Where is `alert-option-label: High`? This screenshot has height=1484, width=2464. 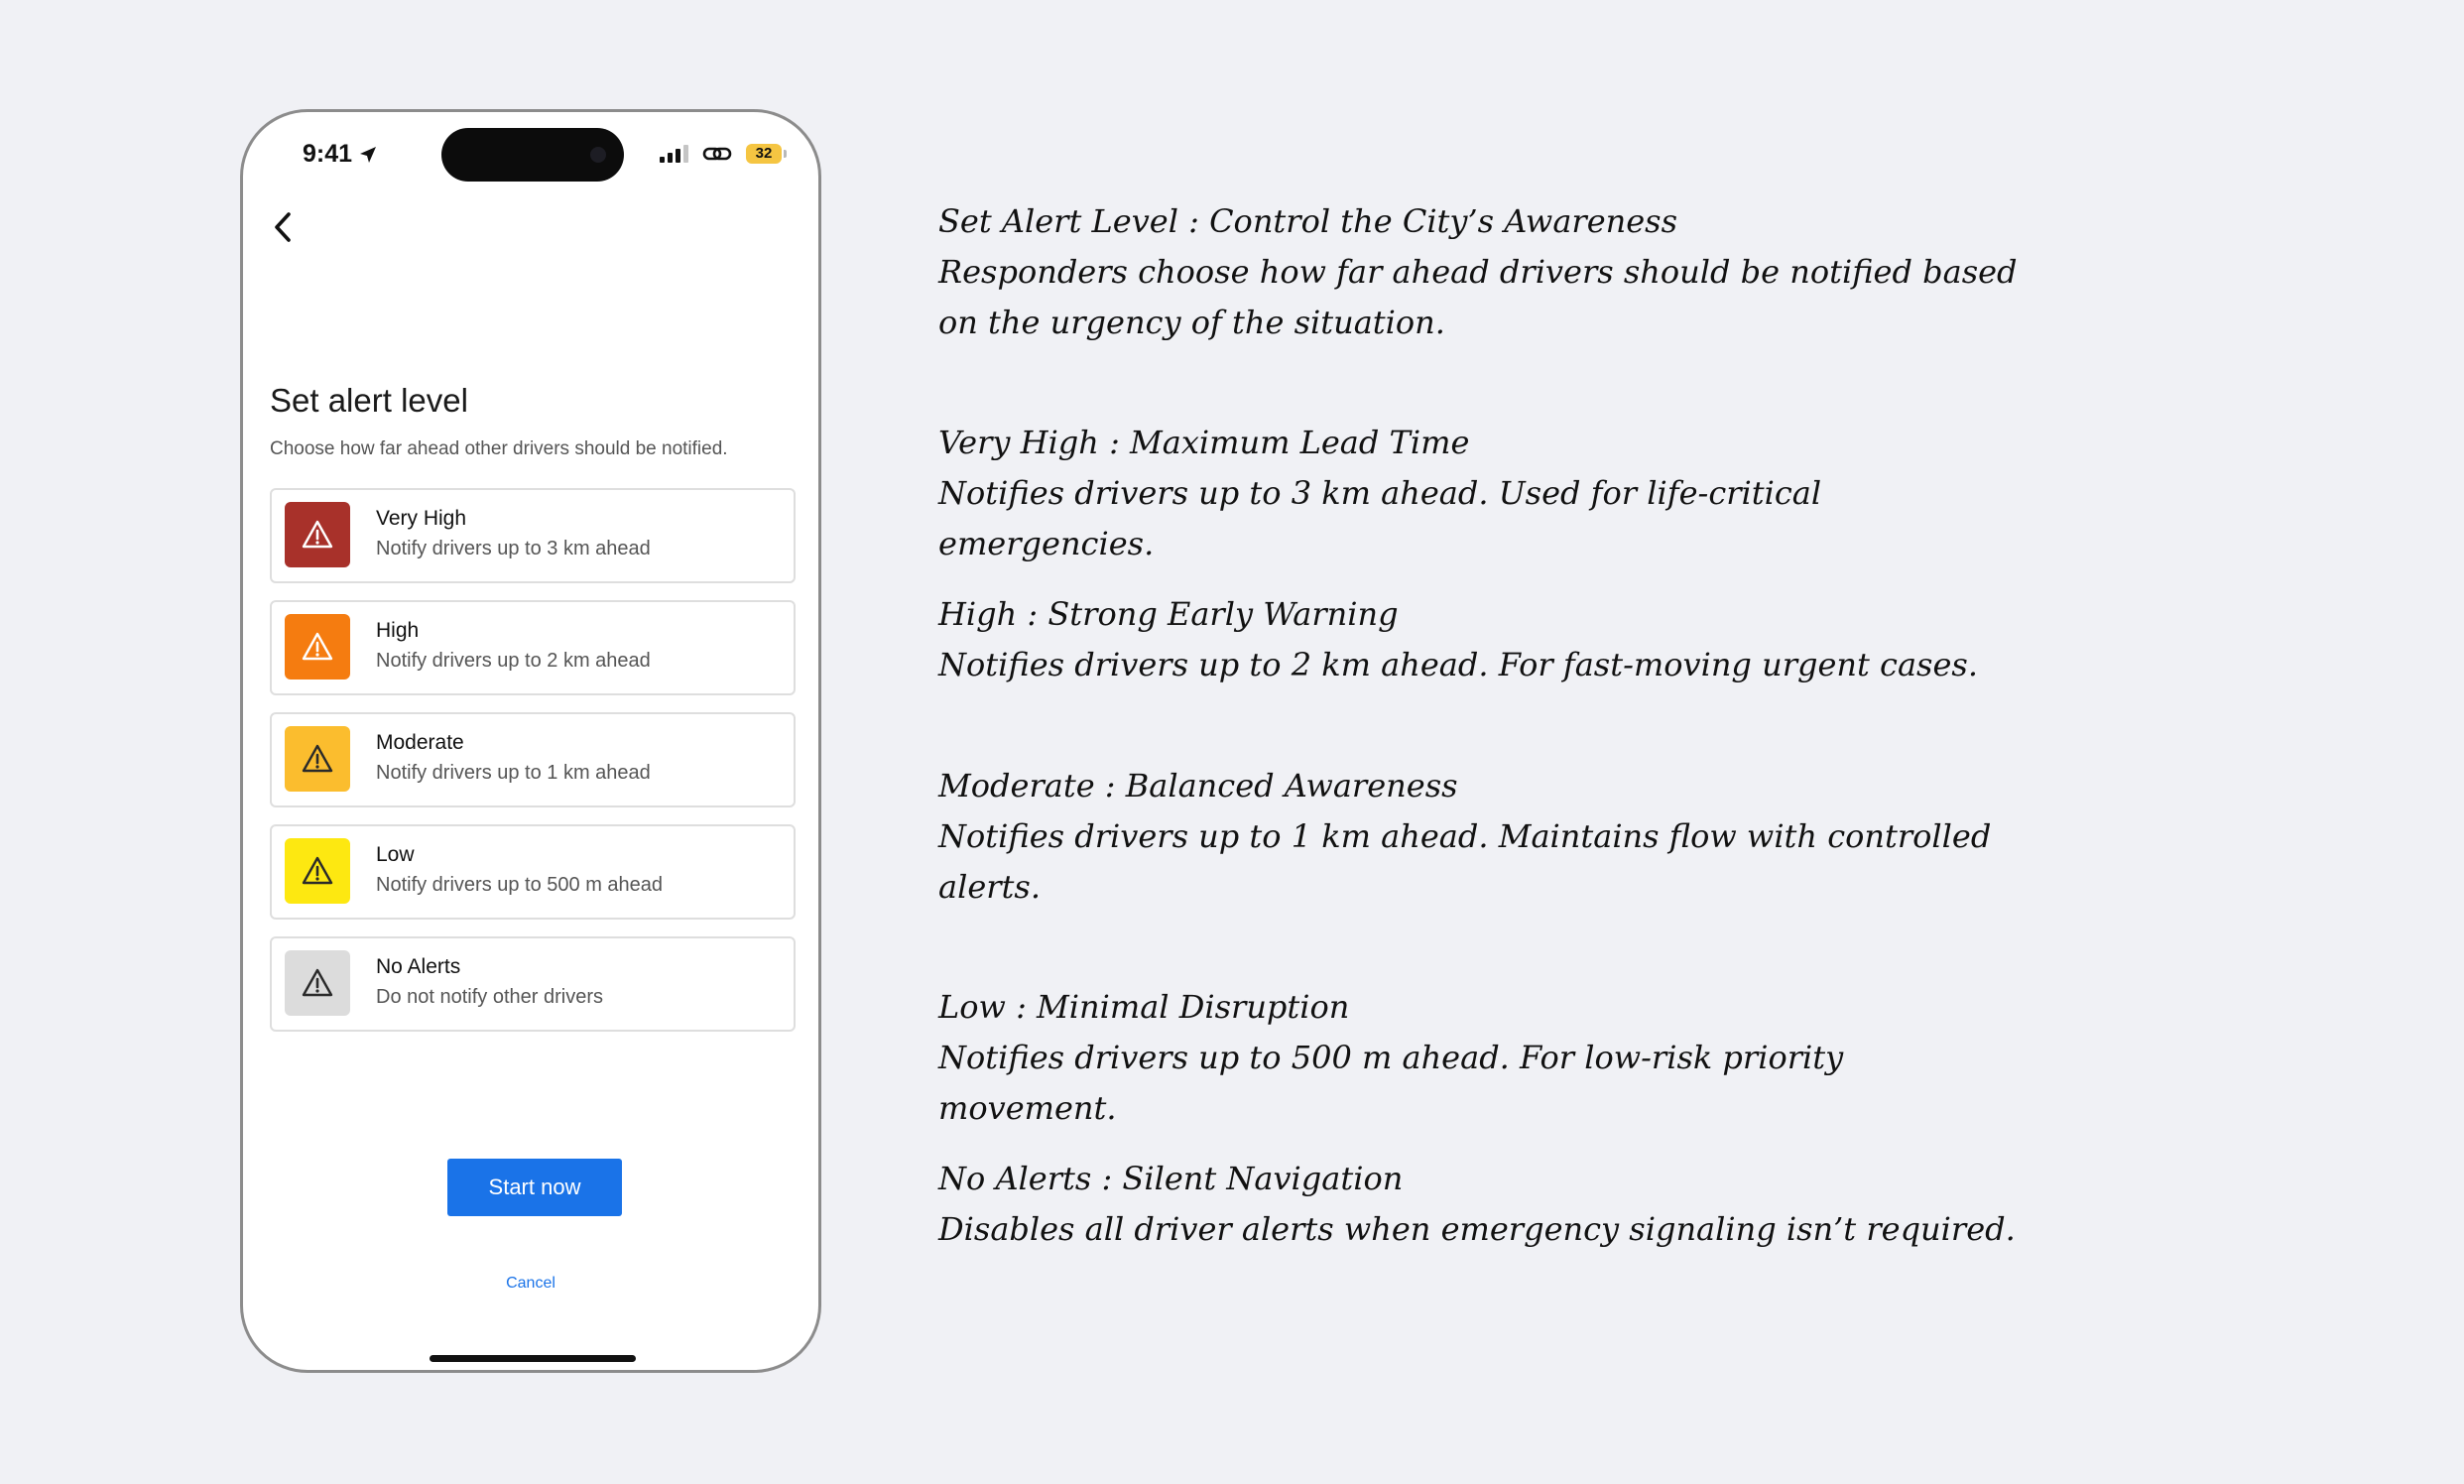 alert-option-label: High is located at coordinates (398, 630).